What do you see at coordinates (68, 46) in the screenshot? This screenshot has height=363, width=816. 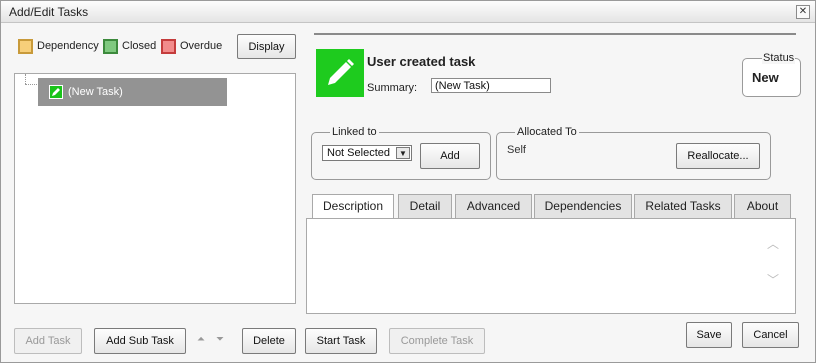 I see `legend-dependency-label: Dependency` at bounding box center [68, 46].